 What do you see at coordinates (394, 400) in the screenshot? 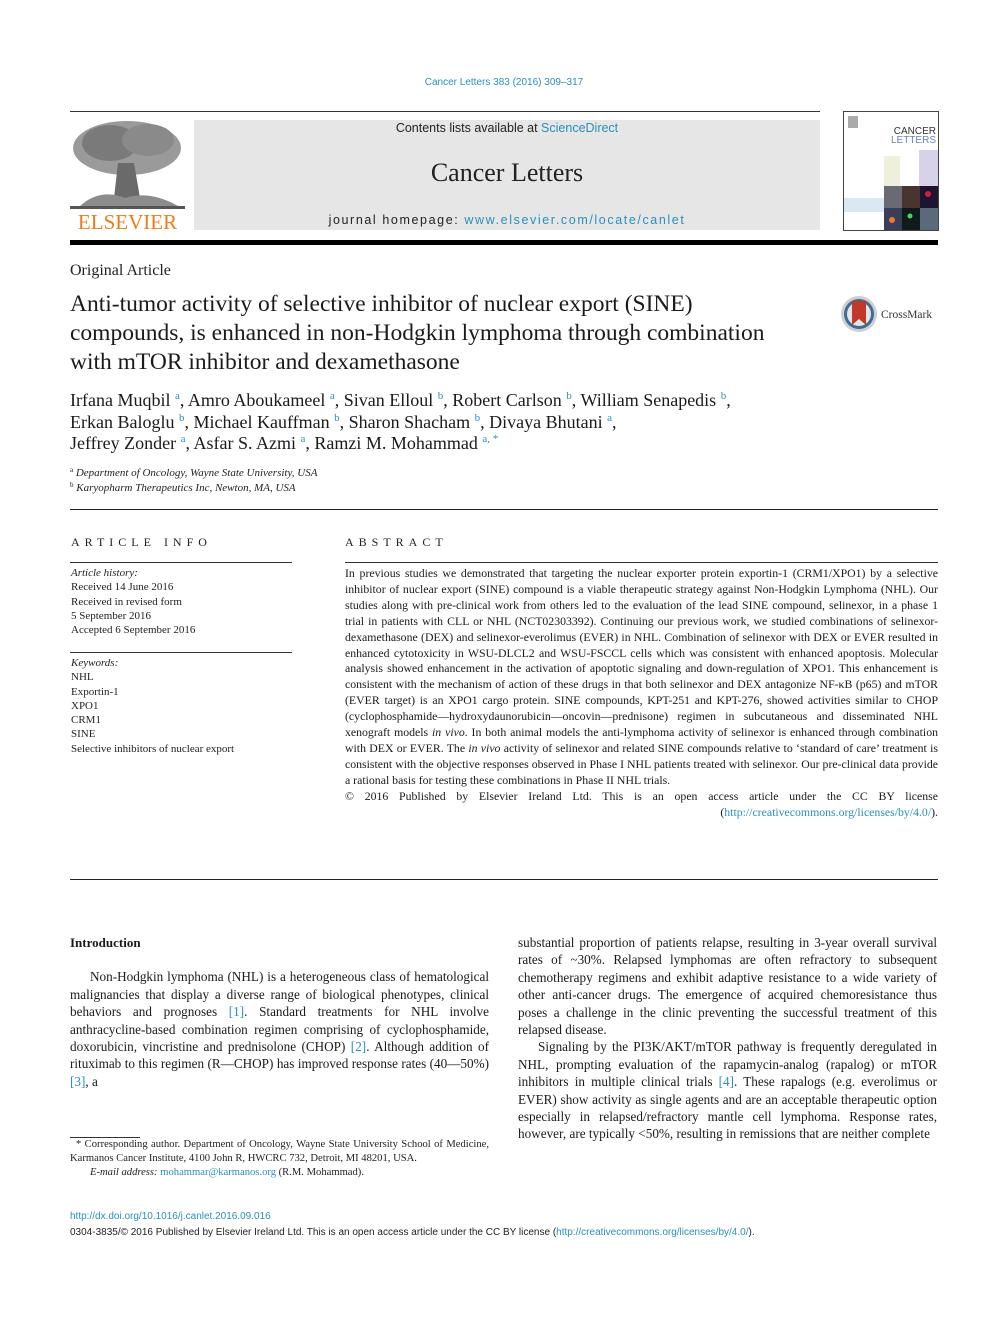
I see `author: Sivan Elloul b` at bounding box center [394, 400].